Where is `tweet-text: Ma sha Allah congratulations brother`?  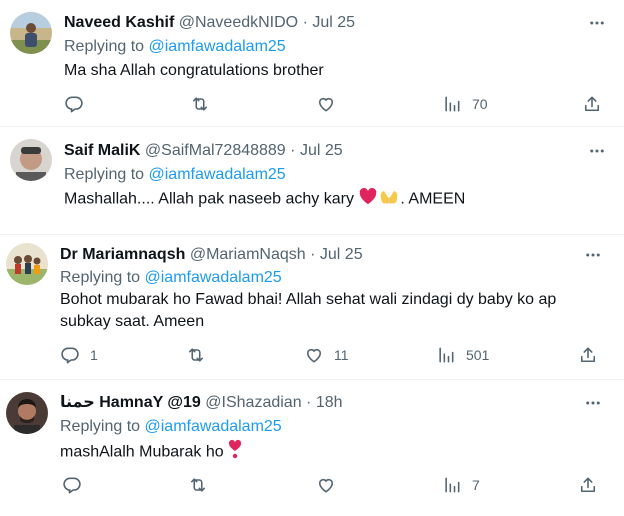 tweet-text: Ma sha Allah congratulations brother is located at coordinates (194, 70).